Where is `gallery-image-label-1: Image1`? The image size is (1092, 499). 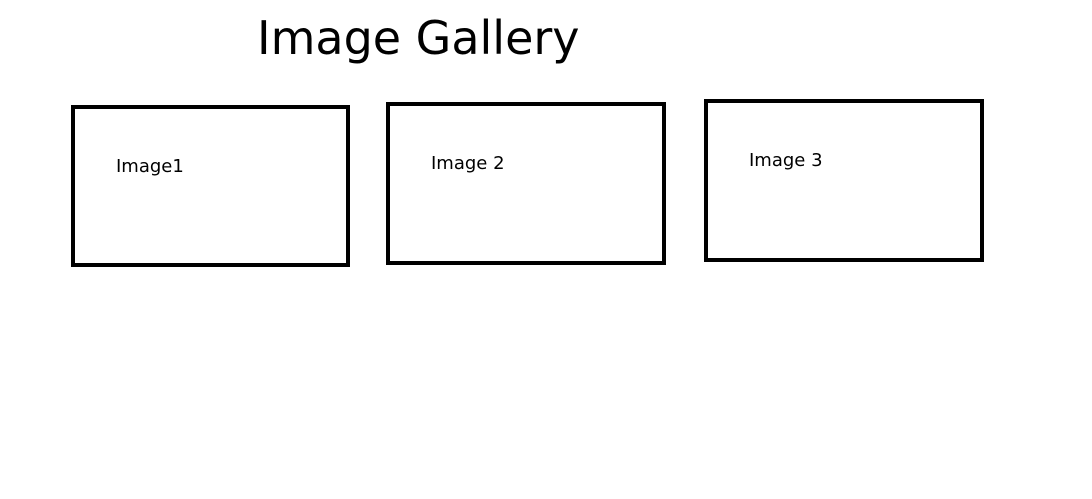 gallery-image-label-1: Image1 is located at coordinates (150, 166).